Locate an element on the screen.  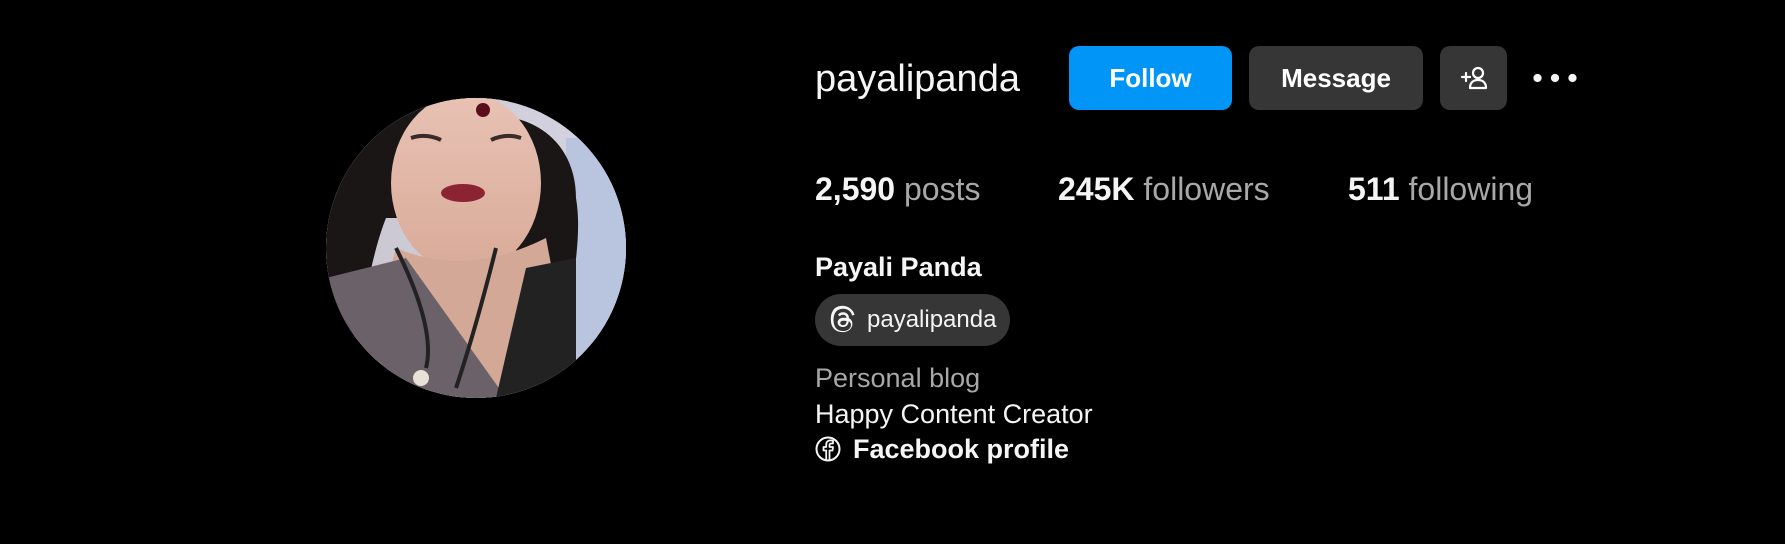
facebook-profile-link: Facebook profile is located at coordinates (942, 449).